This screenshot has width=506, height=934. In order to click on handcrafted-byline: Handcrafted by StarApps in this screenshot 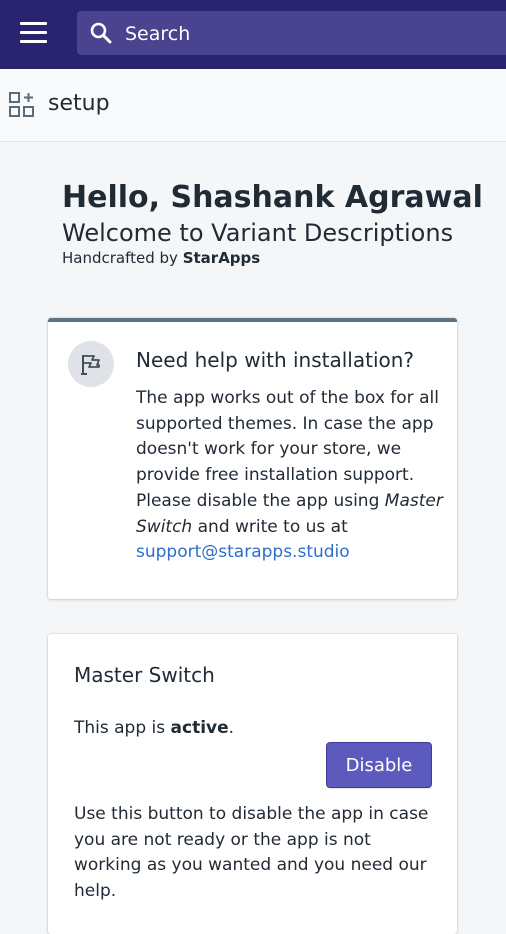, I will do `click(272, 258)`.